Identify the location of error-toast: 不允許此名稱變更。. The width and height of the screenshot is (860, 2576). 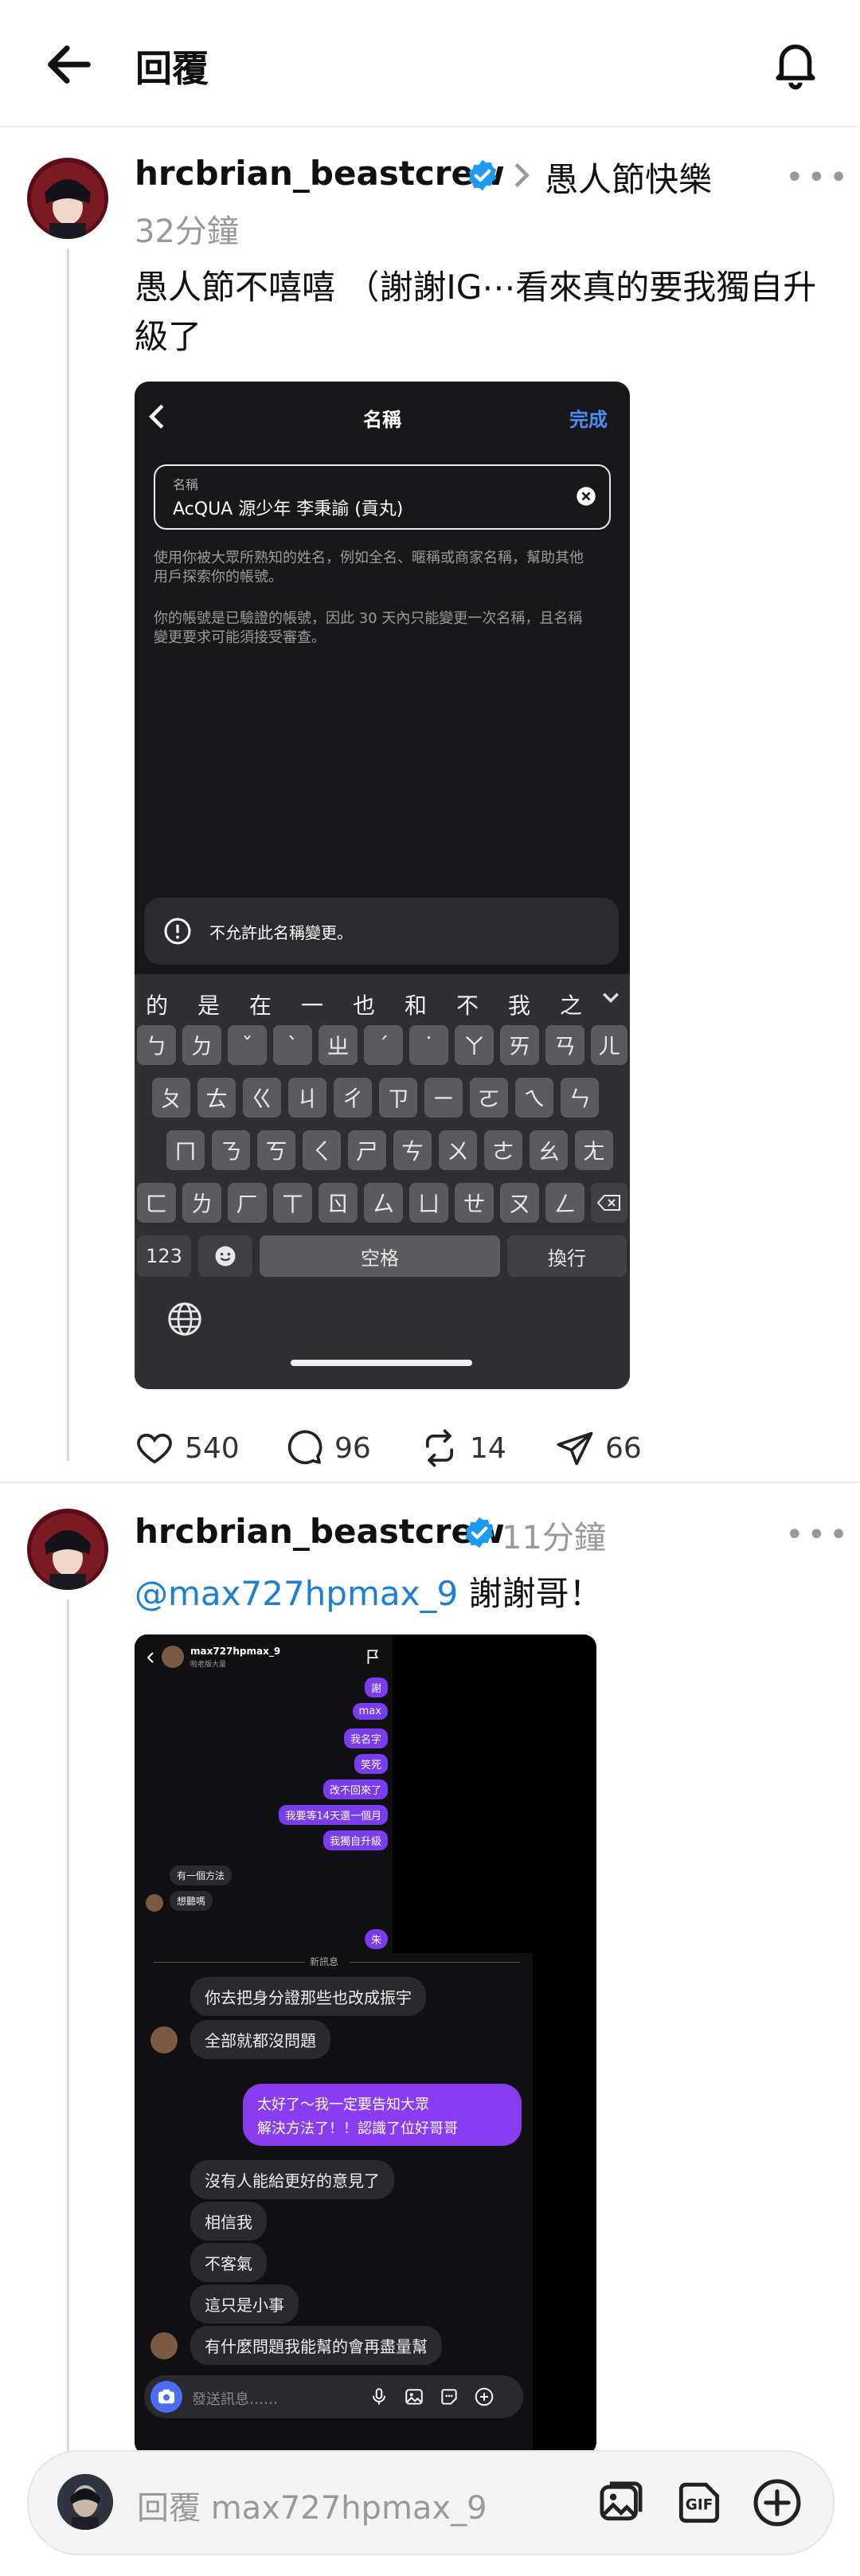
(381, 931).